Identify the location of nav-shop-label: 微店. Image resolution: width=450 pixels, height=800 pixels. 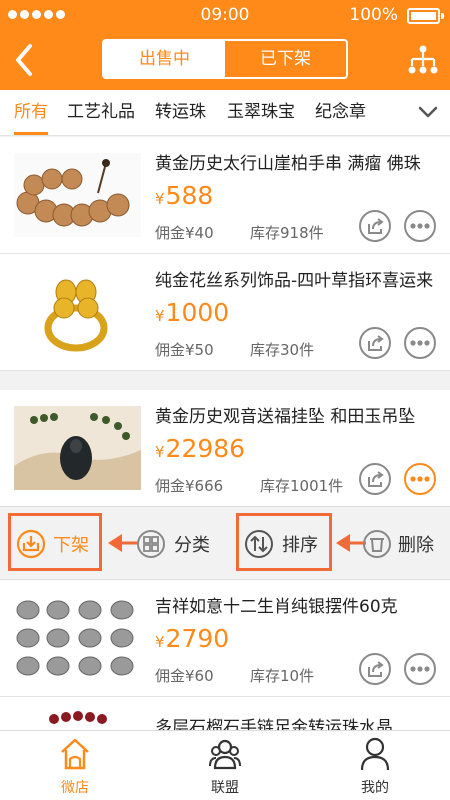
(75, 788).